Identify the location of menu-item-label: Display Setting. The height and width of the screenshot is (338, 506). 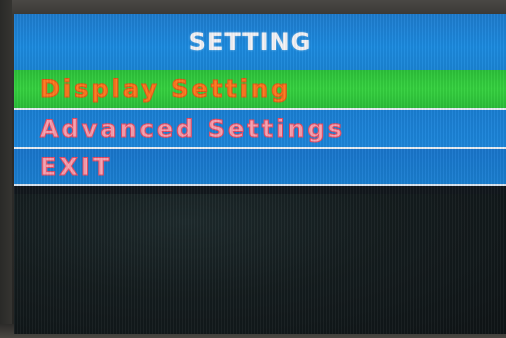
(165, 89).